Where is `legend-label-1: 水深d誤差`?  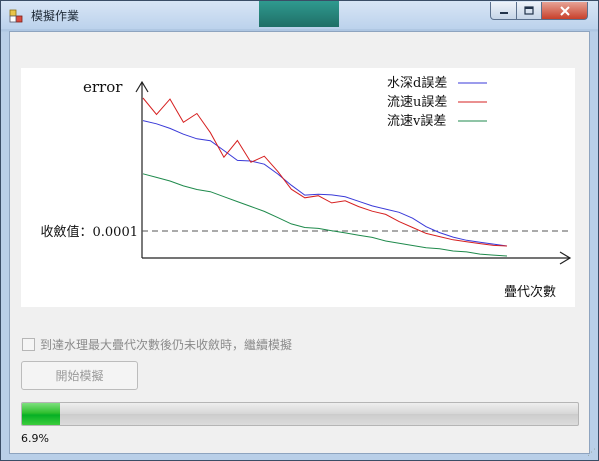
legend-label-1: 水深d誤差 is located at coordinates (417, 83).